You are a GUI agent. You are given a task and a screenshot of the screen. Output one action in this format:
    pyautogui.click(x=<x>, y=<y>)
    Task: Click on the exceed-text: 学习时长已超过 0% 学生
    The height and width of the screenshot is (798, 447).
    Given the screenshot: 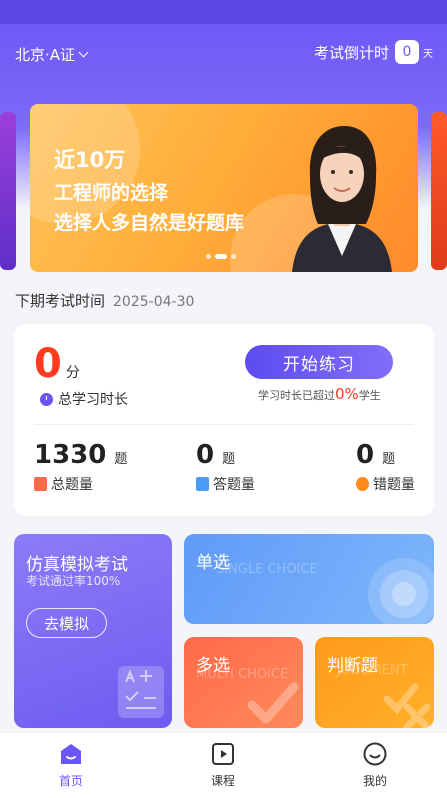 What is the action you would take?
    pyautogui.click(x=319, y=394)
    